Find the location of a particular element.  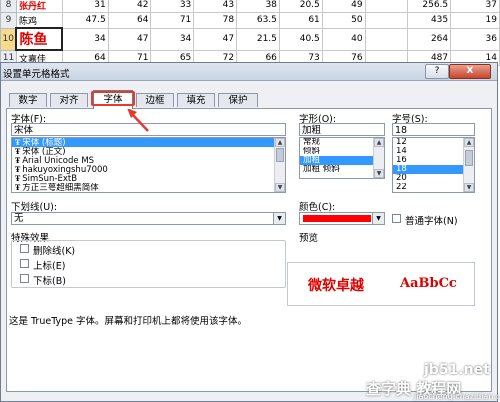

font-name-input: 宋体 is located at coordinates (148, 129).